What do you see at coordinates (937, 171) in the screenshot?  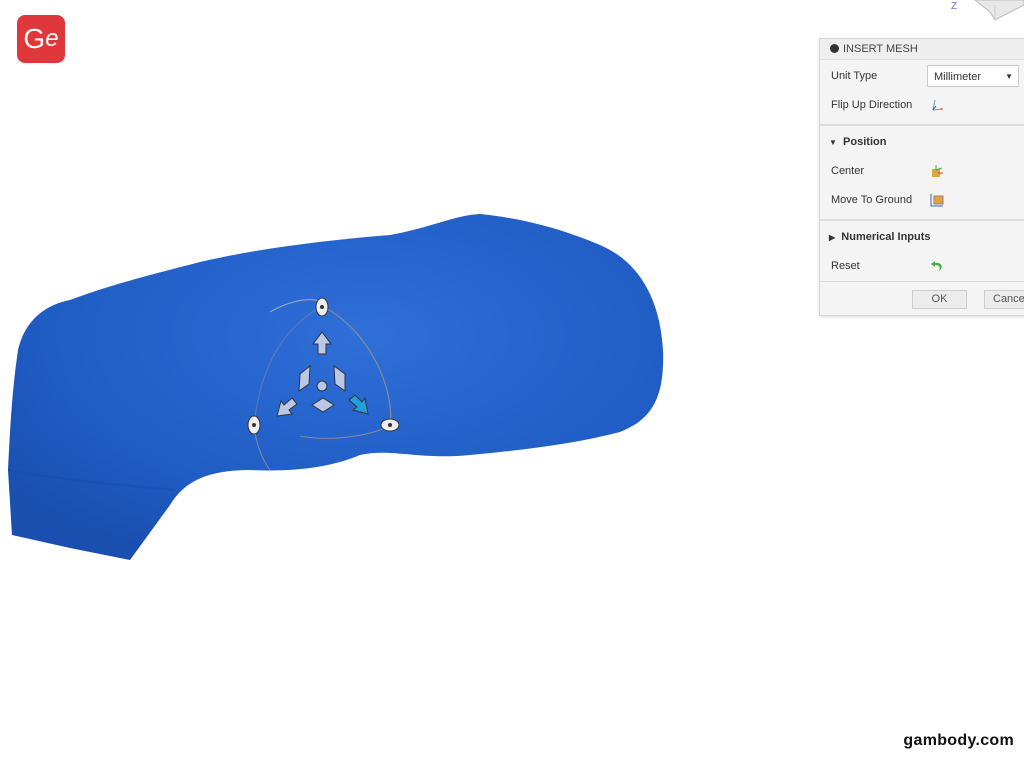 I see `center-icon` at bounding box center [937, 171].